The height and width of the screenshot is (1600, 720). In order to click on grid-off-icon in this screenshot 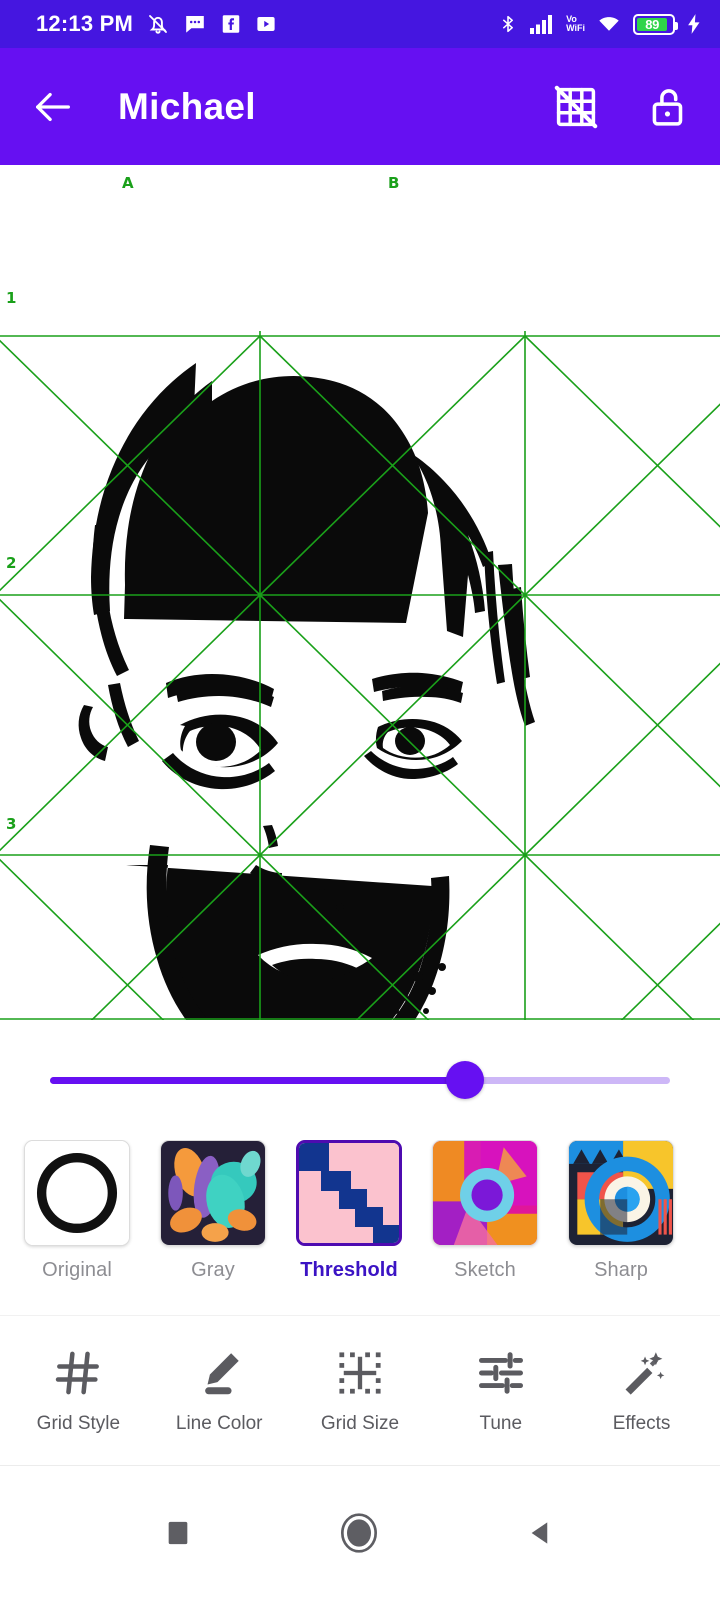, I will do `click(576, 106)`.